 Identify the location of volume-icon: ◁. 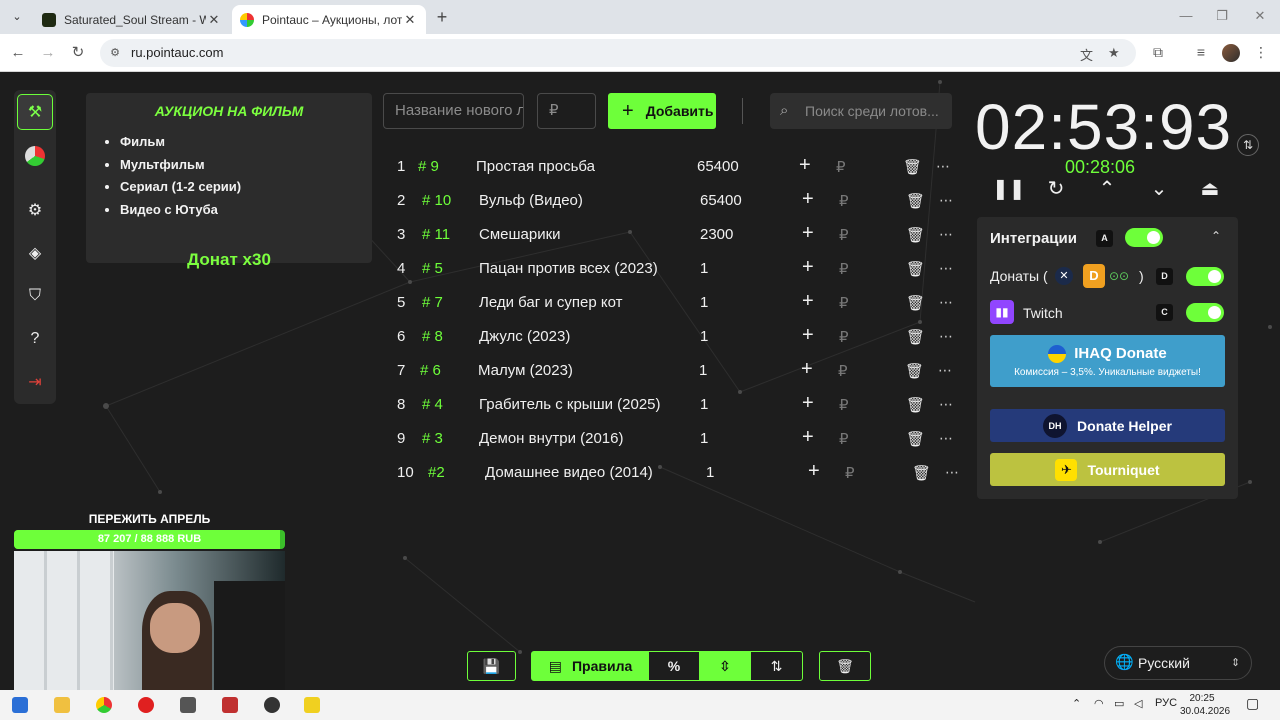
(1138, 703).